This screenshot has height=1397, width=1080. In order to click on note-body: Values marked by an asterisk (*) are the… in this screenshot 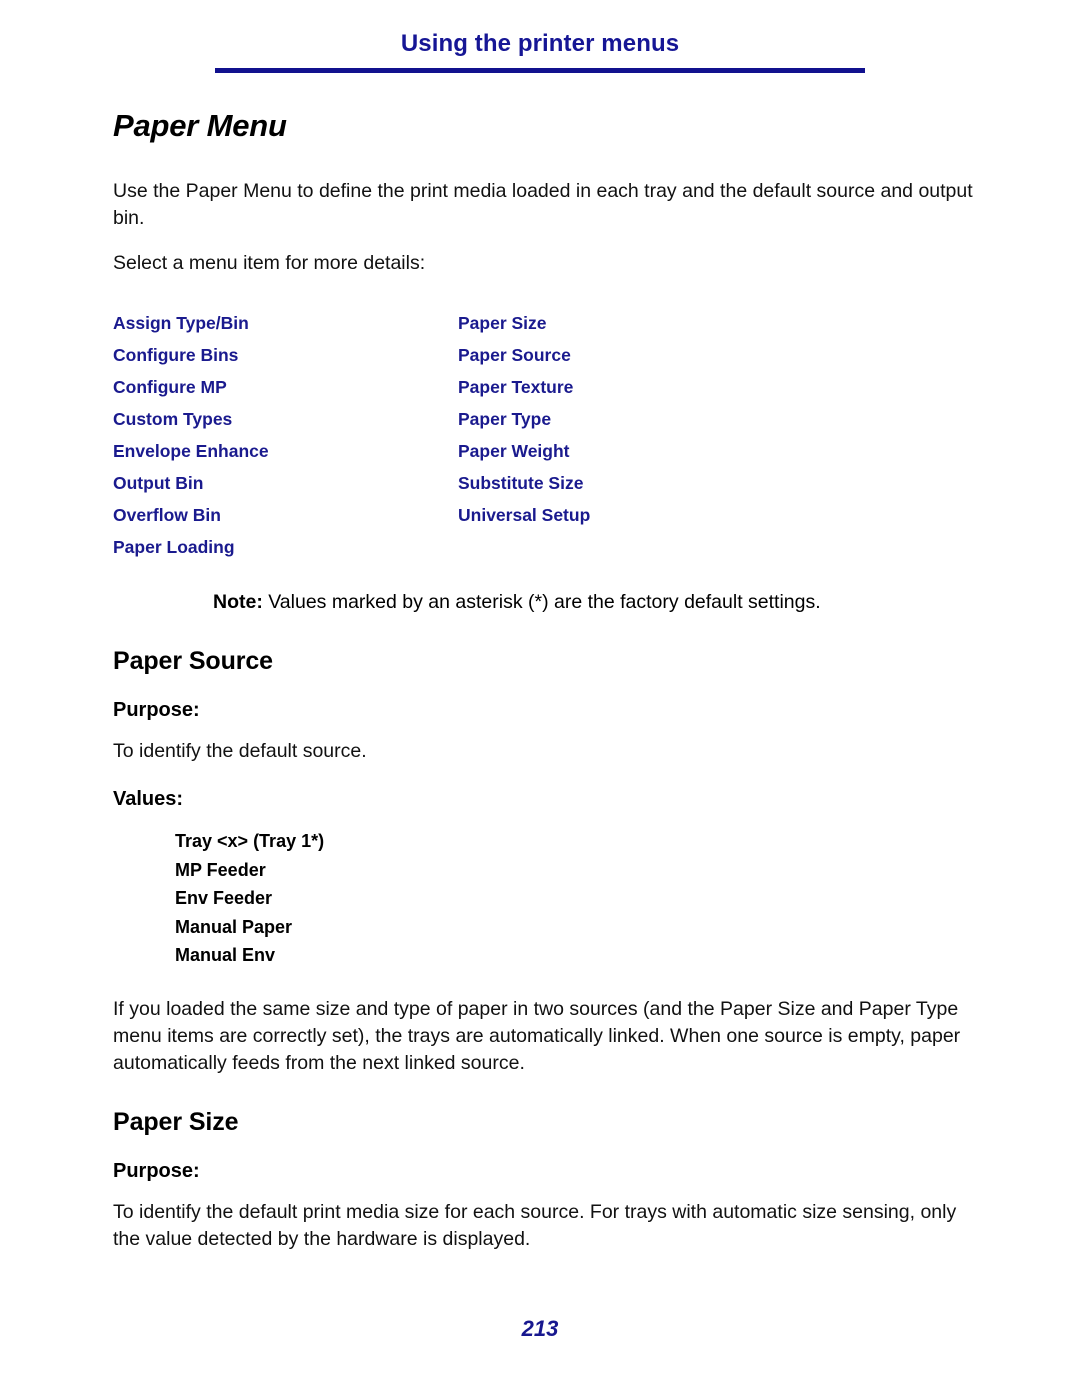, I will do `click(544, 602)`.